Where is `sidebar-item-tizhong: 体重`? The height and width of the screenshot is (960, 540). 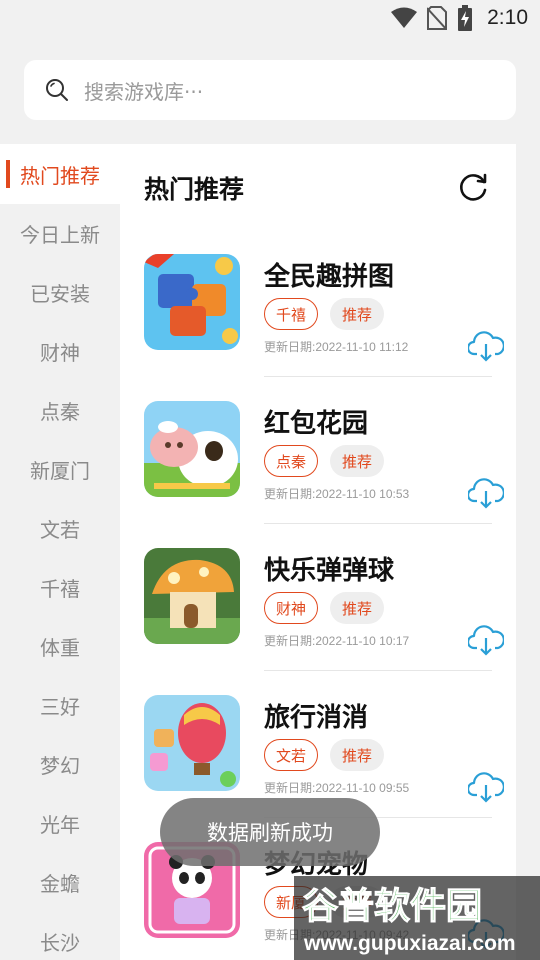 sidebar-item-tizhong: 体重 is located at coordinates (60, 646).